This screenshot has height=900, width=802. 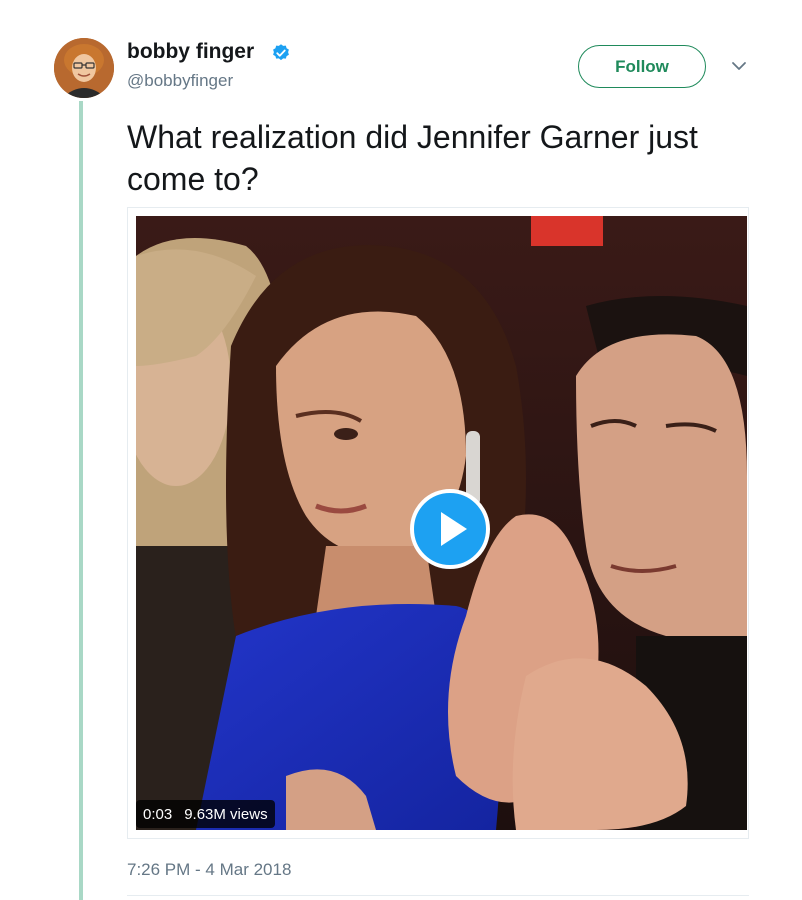 I want to click on chevron-down-icon, so click(x=739, y=66).